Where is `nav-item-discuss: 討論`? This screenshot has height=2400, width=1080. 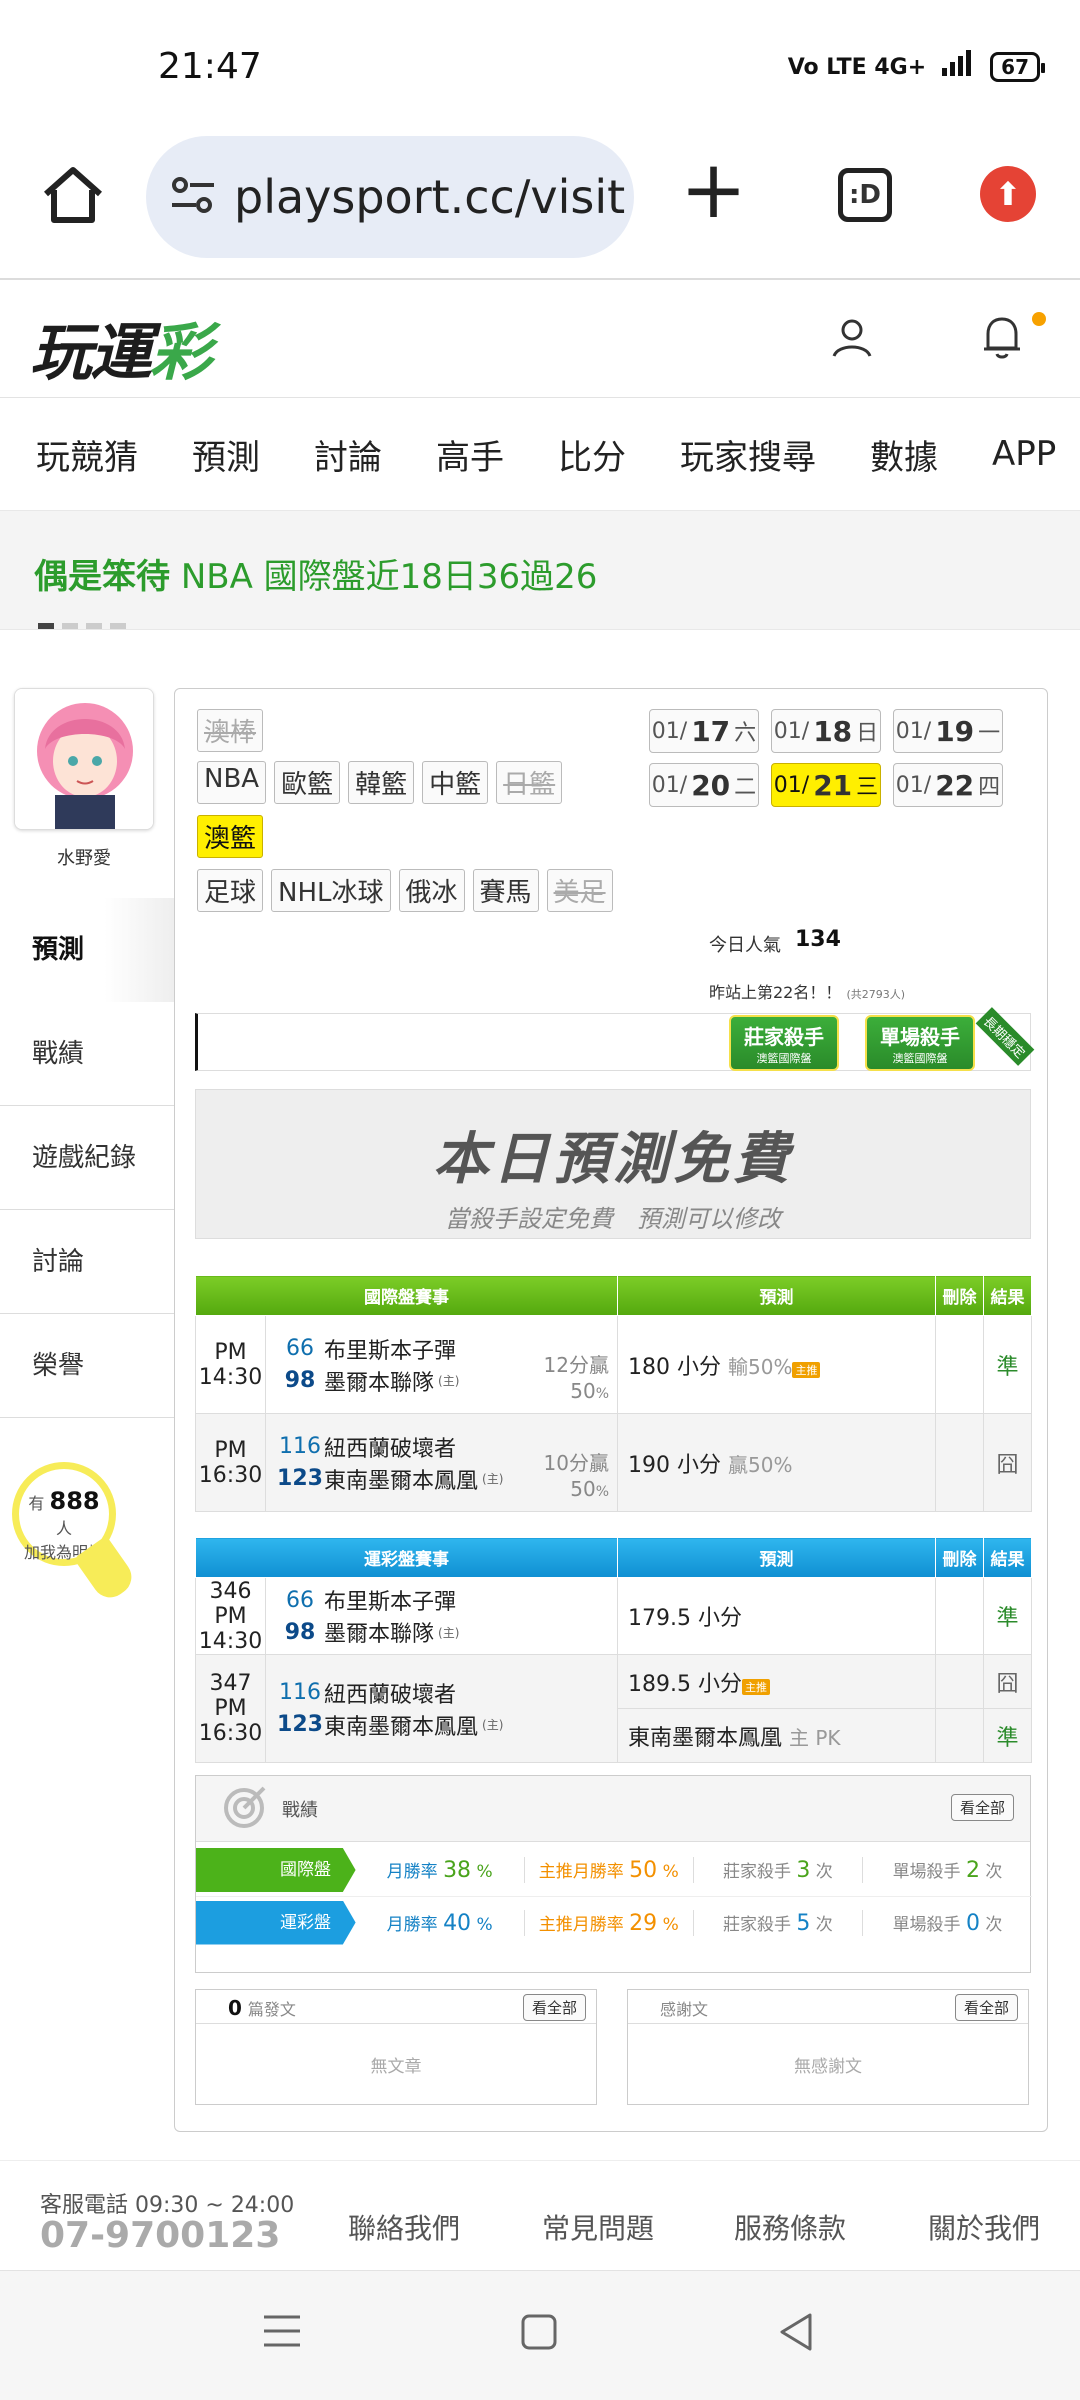 nav-item-discuss: 討論 is located at coordinates (348, 454).